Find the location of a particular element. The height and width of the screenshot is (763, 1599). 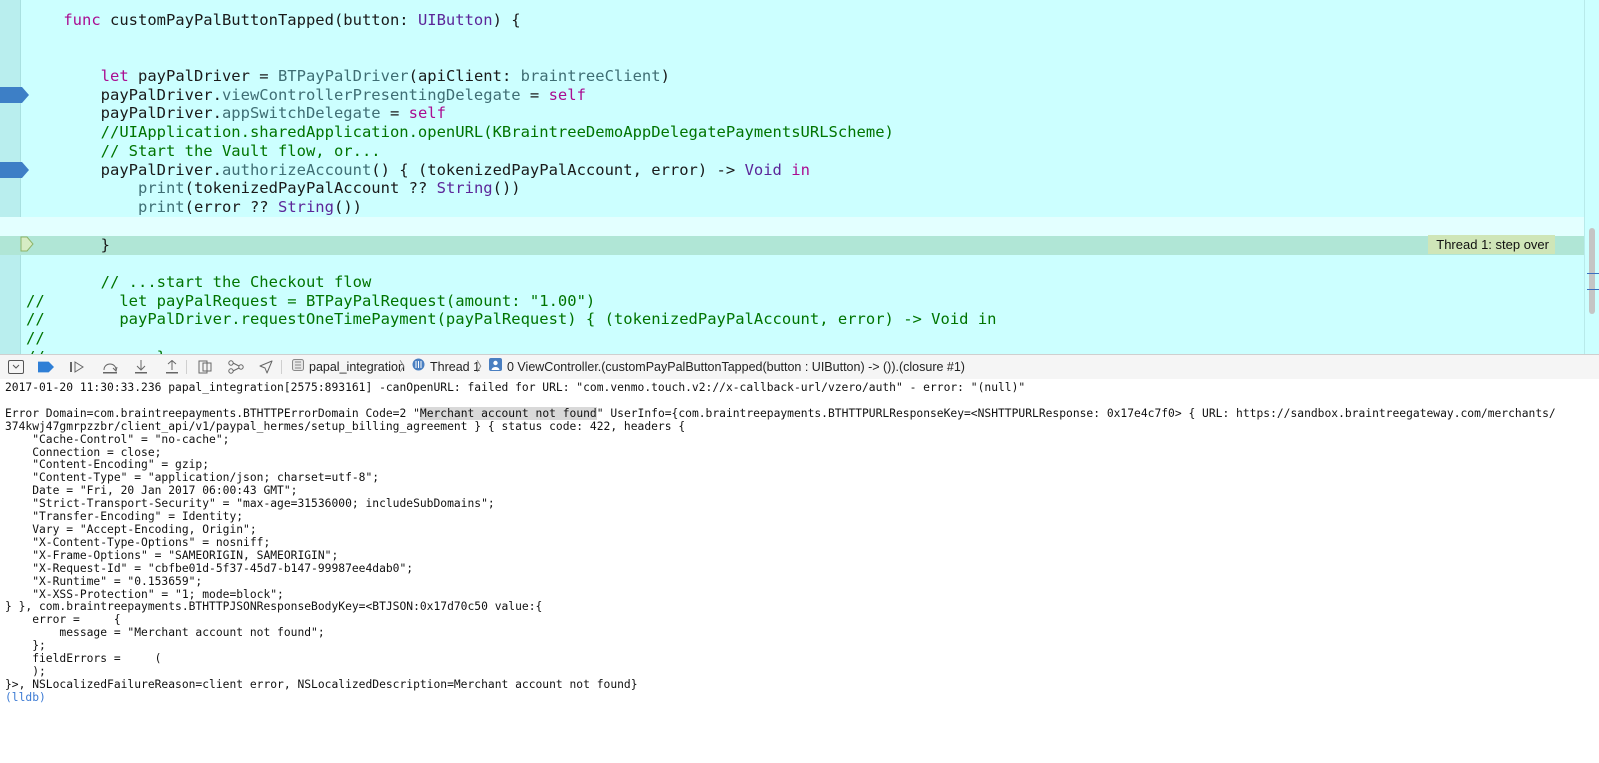

code-token: } is located at coordinates (68, 245).